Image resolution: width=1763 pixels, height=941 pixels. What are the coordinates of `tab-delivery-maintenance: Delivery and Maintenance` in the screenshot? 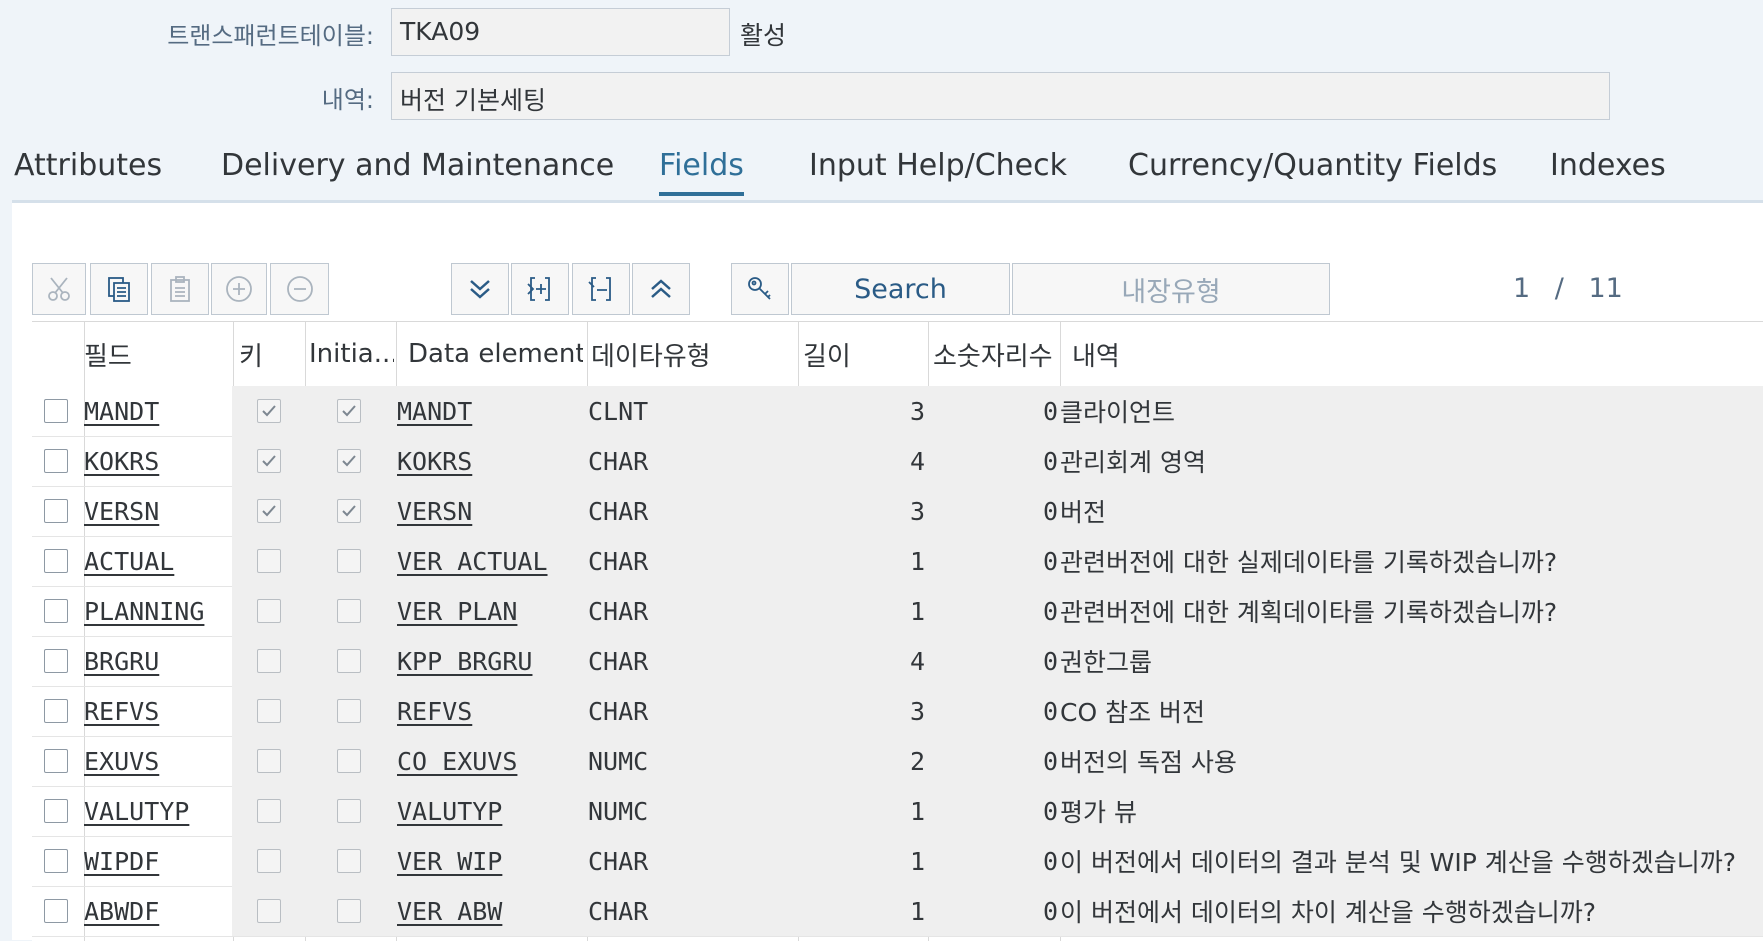 It's located at (417, 165).